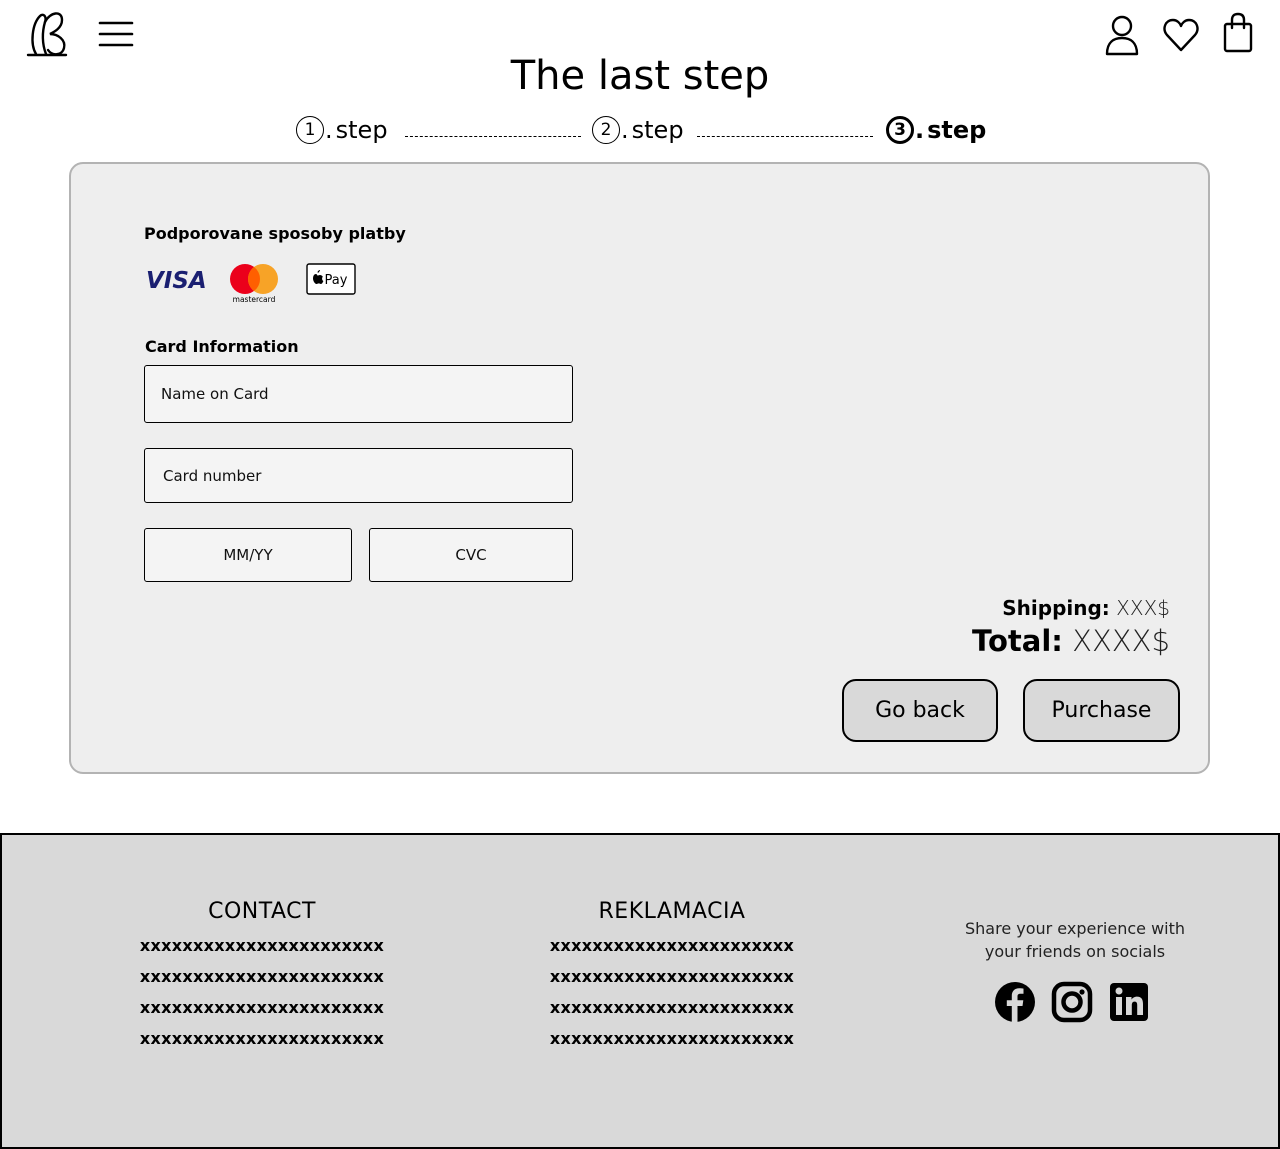 Image resolution: width=1280 pixels, height=1149 pixels. I want to click on card-number-field: Card number, so click(358, 475).